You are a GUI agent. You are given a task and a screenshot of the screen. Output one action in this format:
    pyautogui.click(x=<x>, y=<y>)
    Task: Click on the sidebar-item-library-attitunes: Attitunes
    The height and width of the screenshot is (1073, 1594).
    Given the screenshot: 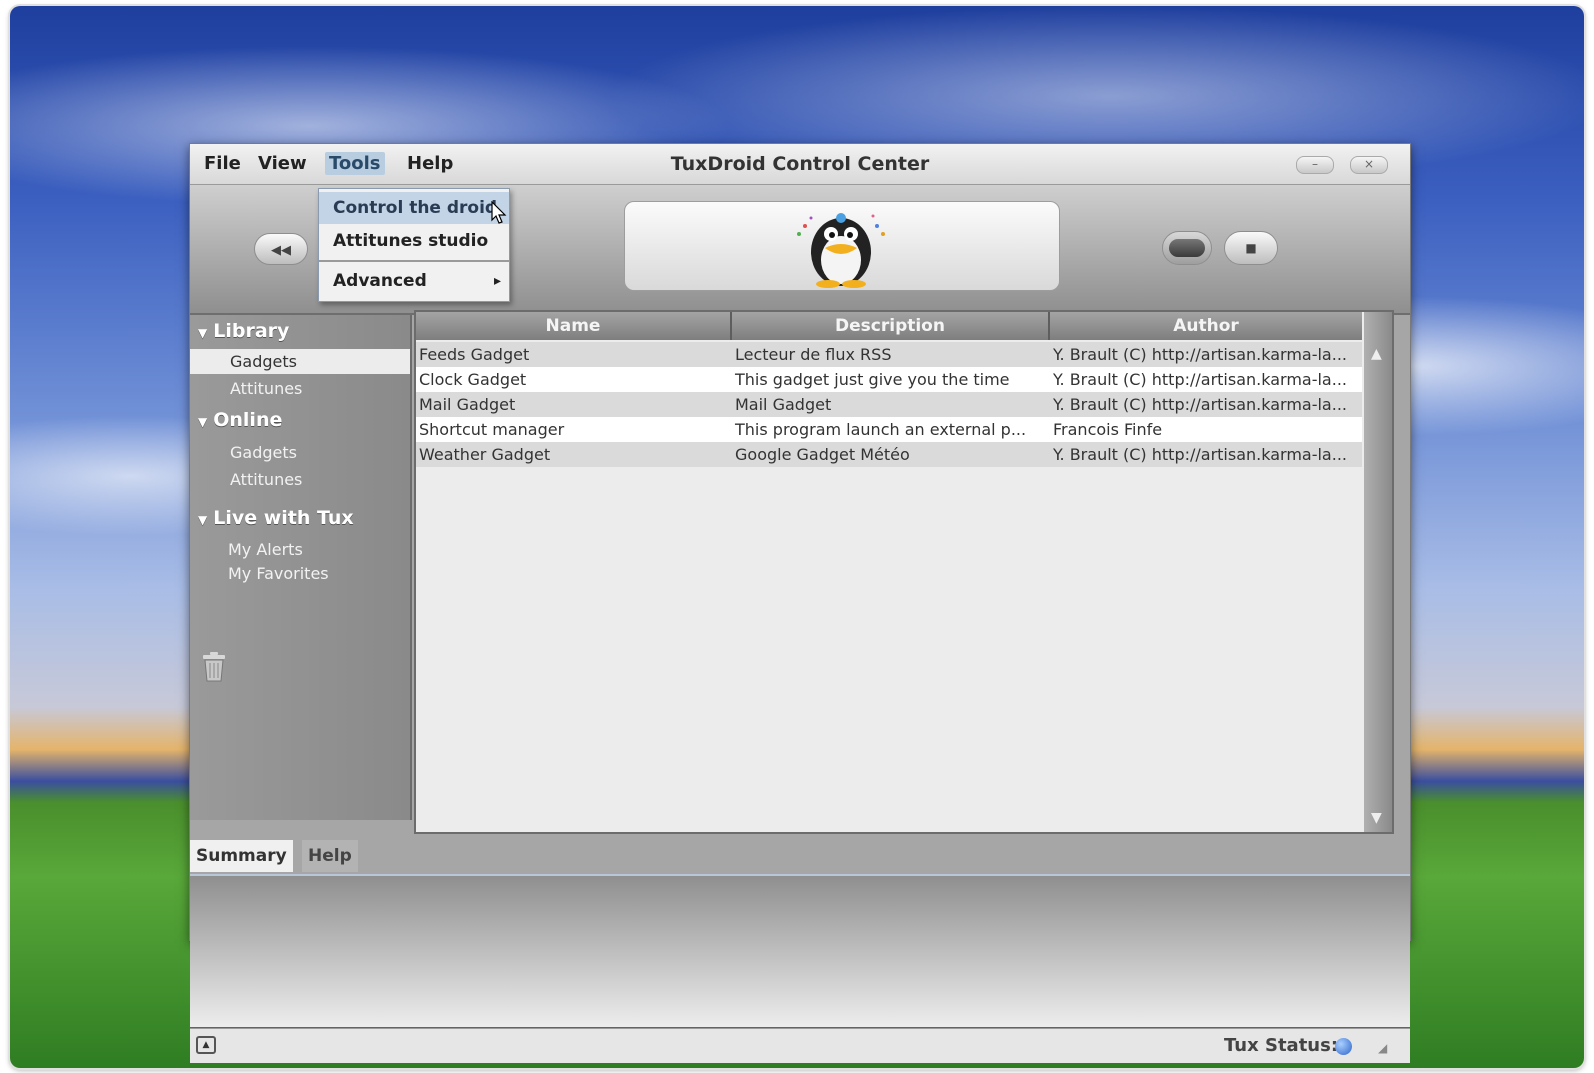 What is the action you would take?
    pyautogui.click(x=266, y=388)
    